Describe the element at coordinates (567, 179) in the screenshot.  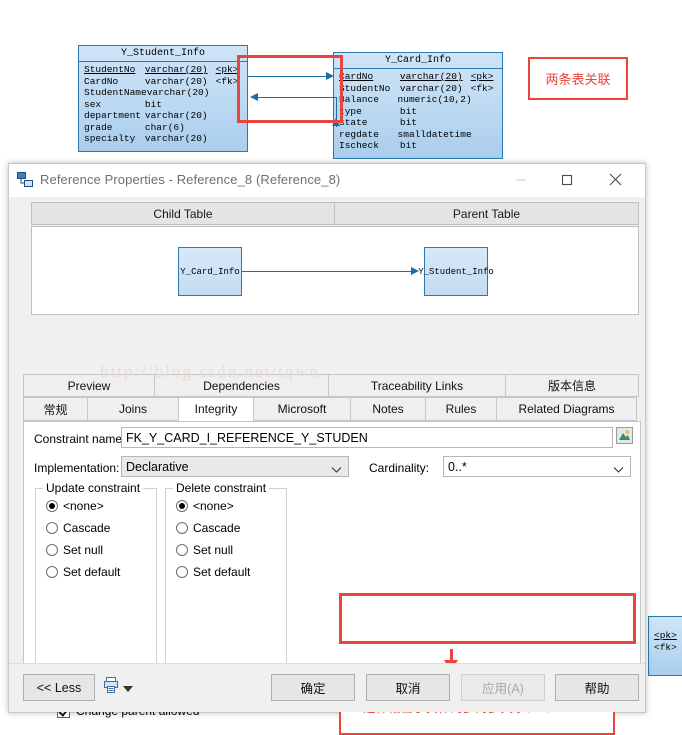
I see `maximize-icon` at that location.